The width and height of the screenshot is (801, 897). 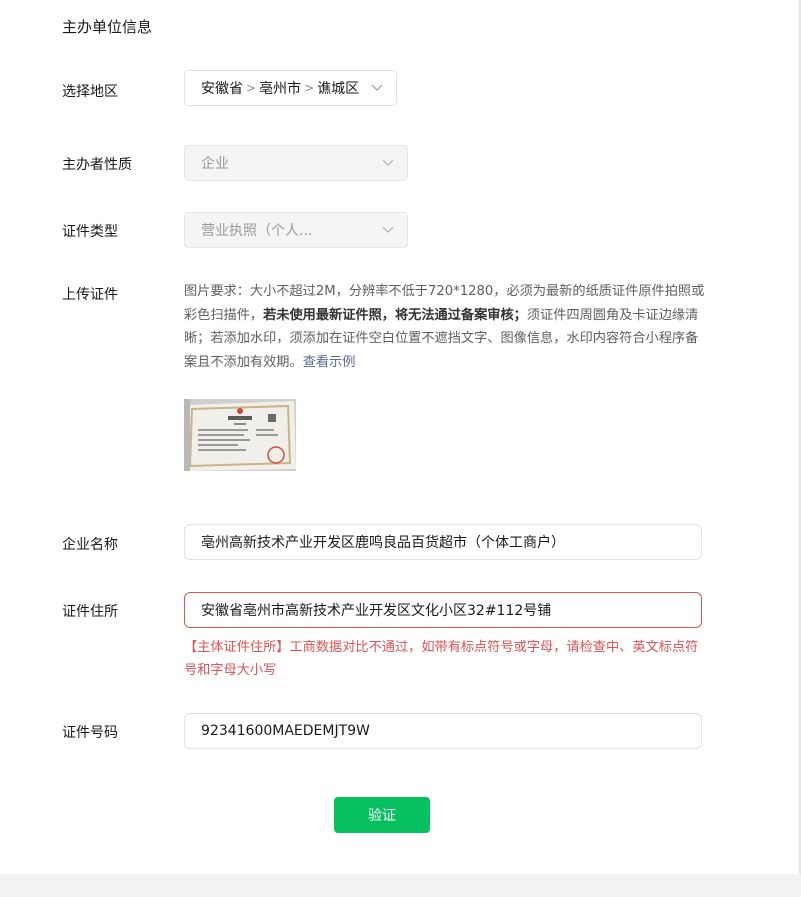 What do you see at coordinates (443, 731) in the screenshot?
I see `cert-number-input` at bounding box center [443, 731].